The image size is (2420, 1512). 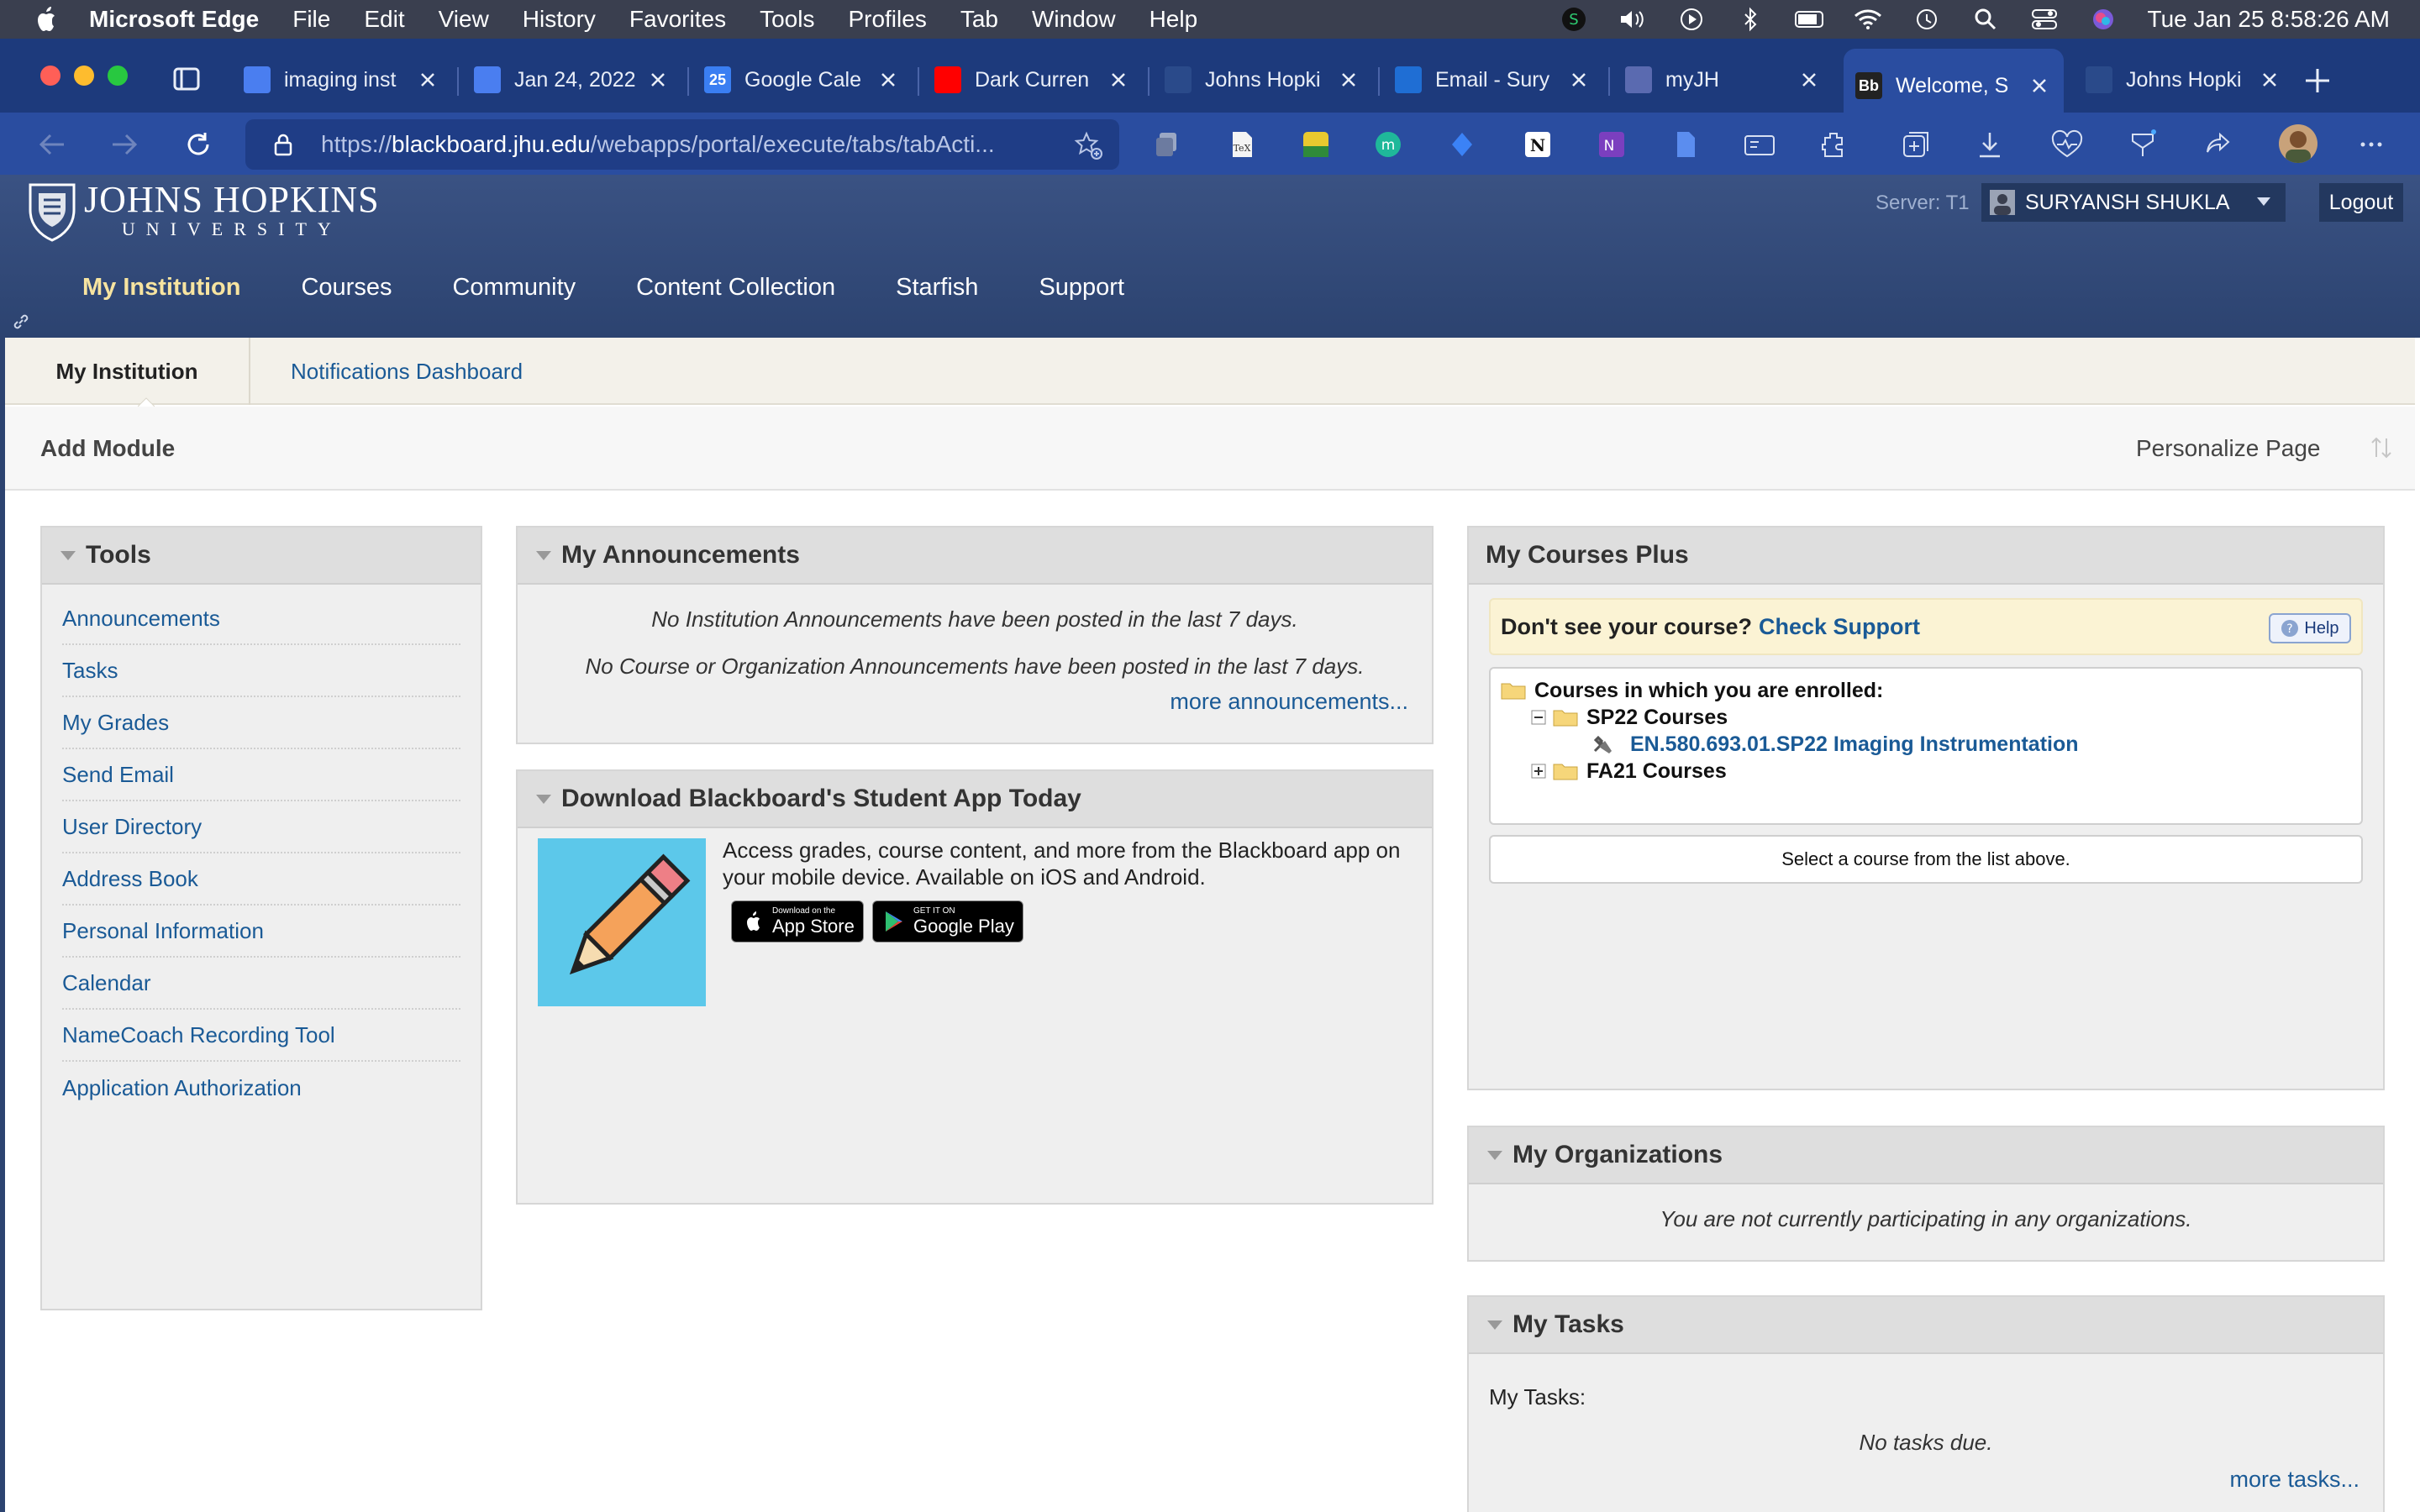 What do you see at coordinates (464, 19) in the screenshot?
I see `menu-view: View` at bounding box center [464, 19].